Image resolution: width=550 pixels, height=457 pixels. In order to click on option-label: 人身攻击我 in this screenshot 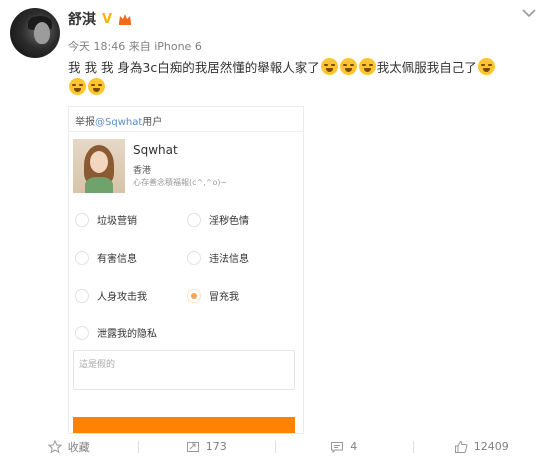, I will do `click(122, 297)`.